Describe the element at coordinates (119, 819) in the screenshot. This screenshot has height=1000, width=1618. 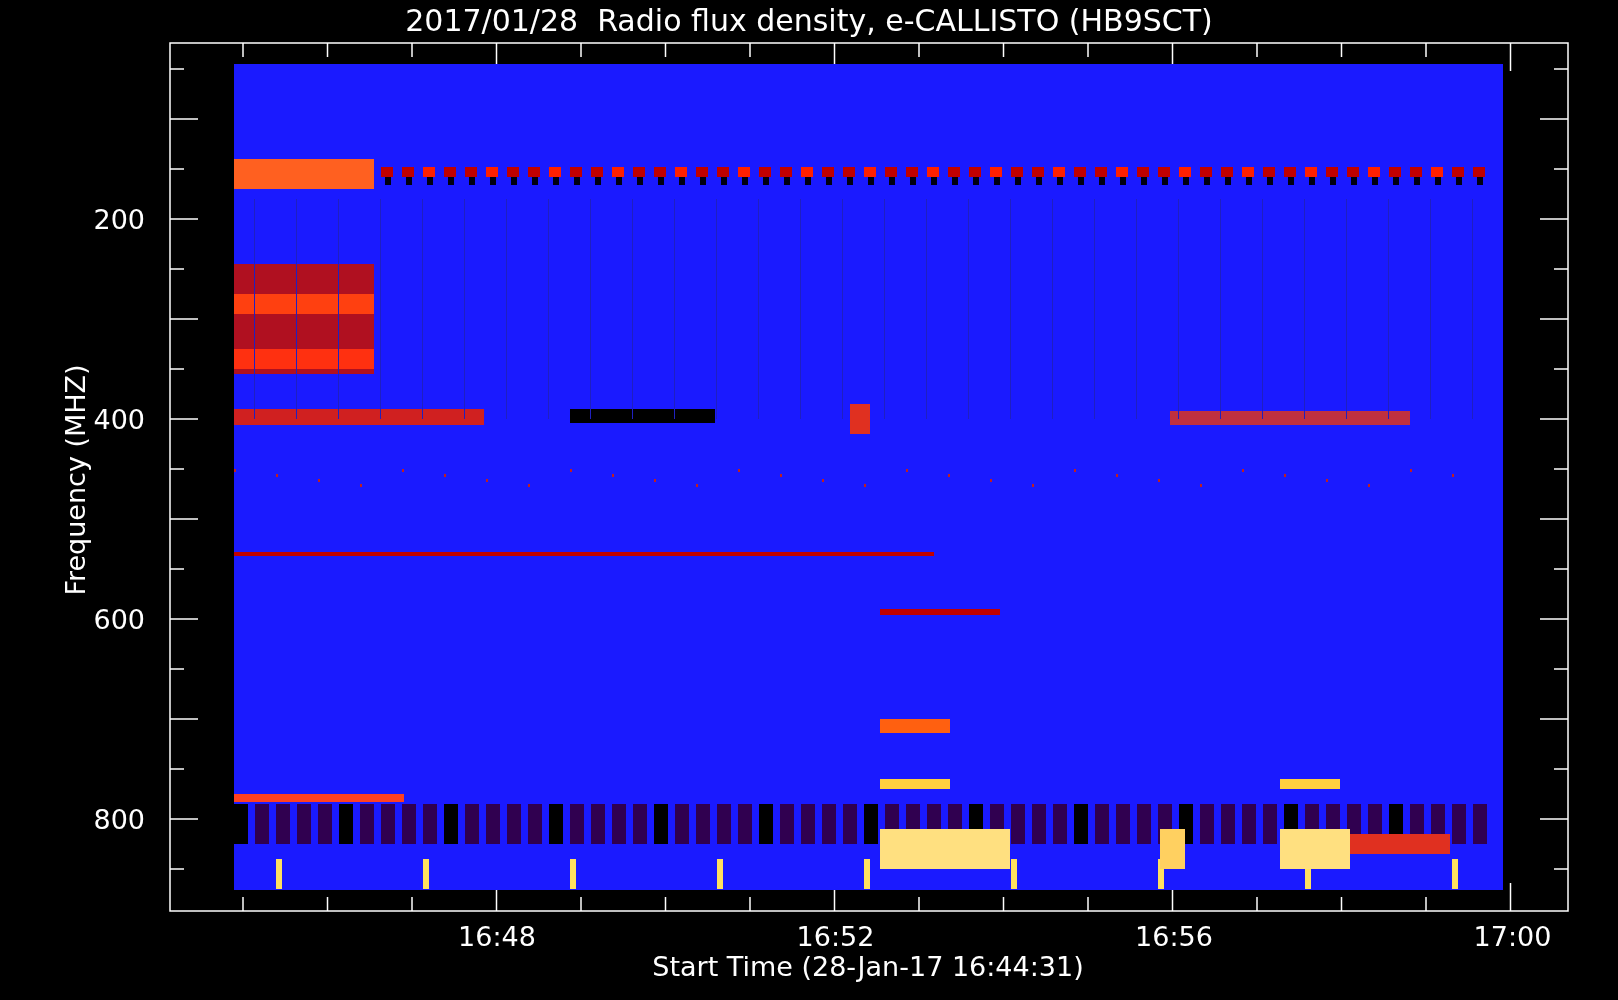
I see `y-tick-label: 800` at that location.